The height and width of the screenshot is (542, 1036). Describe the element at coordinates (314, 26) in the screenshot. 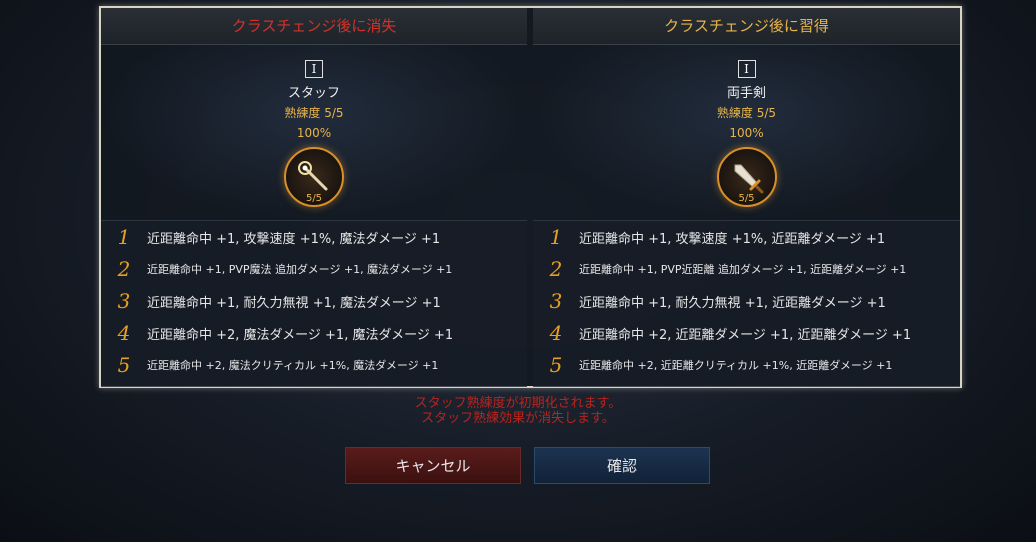

I see `lost-header: クラスチェンジ後に消失` at that location.